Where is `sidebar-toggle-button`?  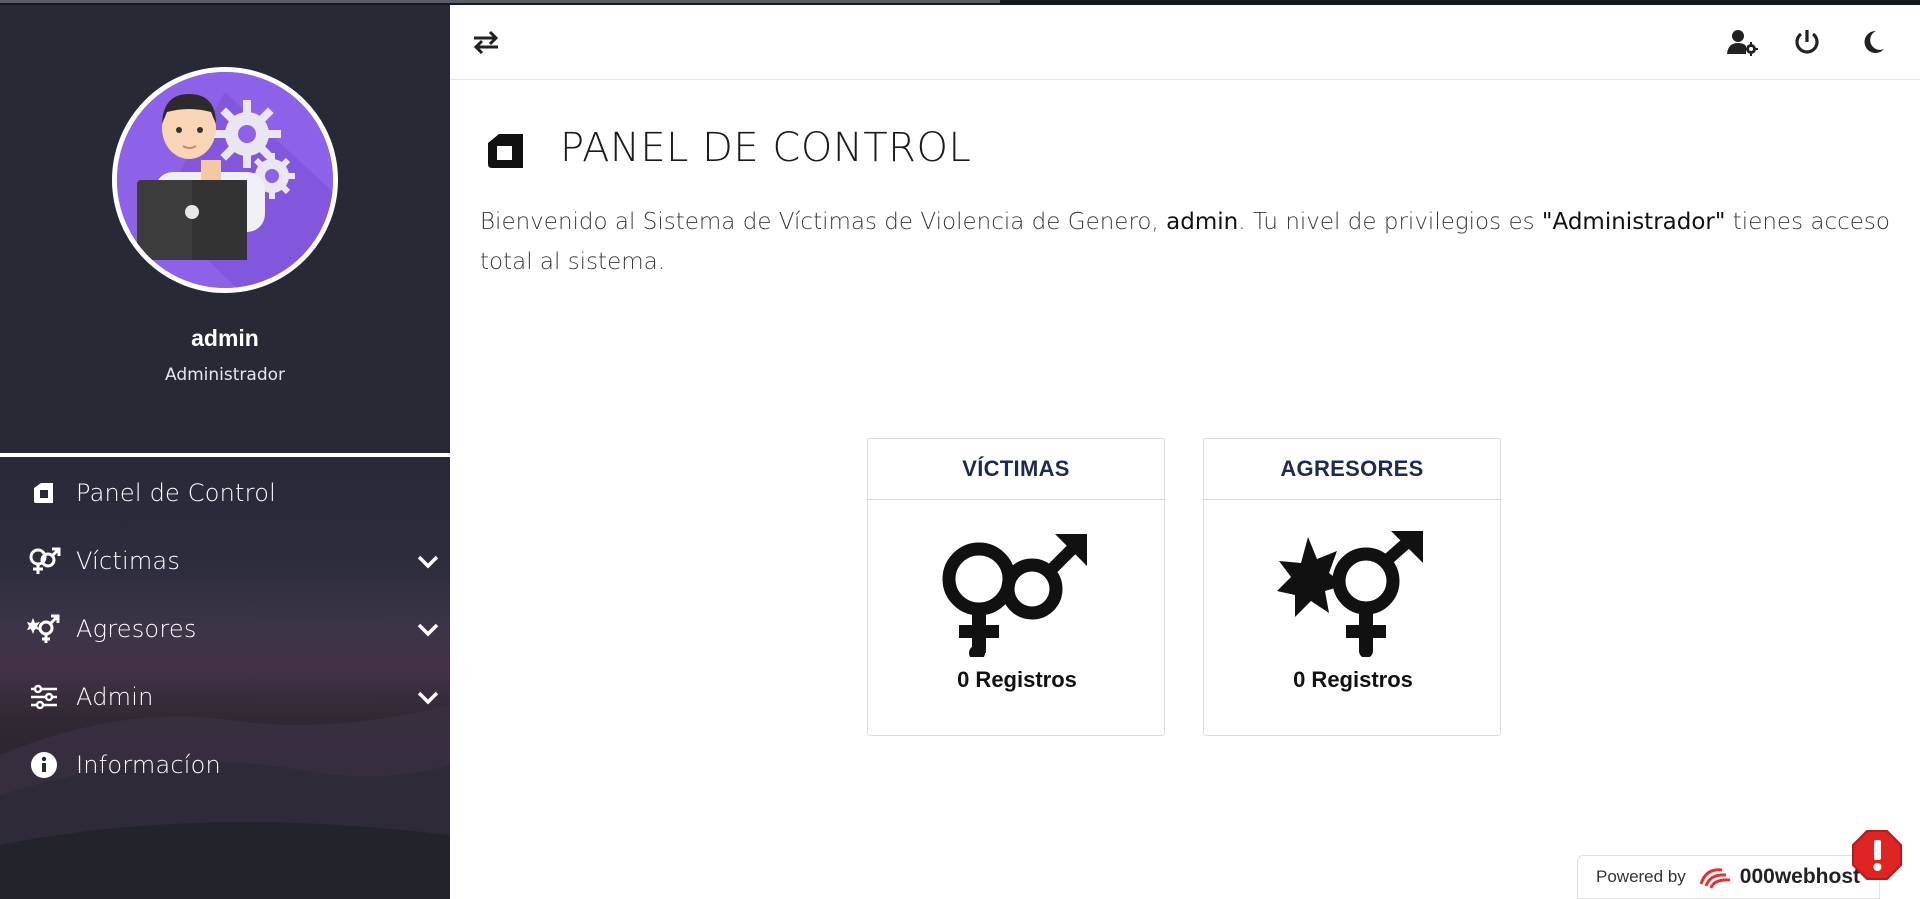 sidebar-toggle-button is located at coordinates (486, 42).